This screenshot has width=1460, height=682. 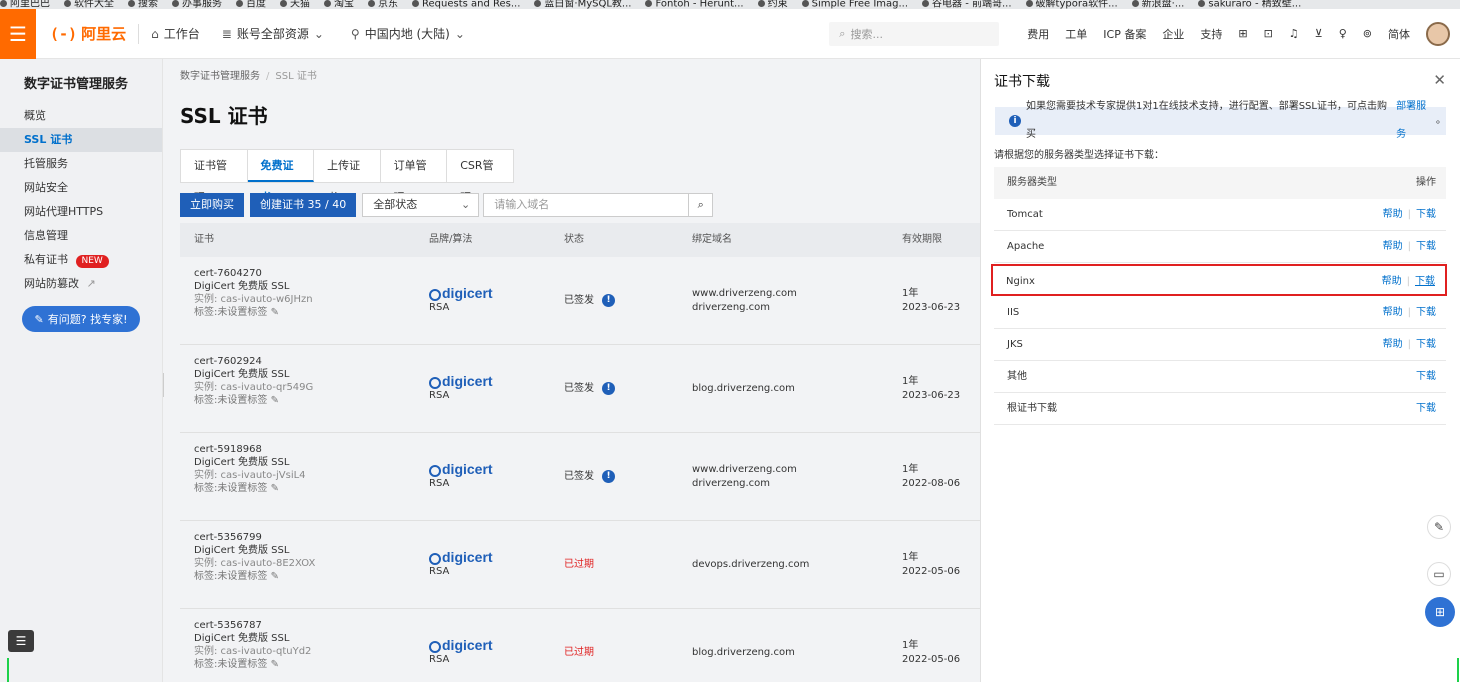 What do you see at coordinates (1440, 612) in the screenshot?
I see `apps-icon: ⊞` at bounding box center [1440, 612].